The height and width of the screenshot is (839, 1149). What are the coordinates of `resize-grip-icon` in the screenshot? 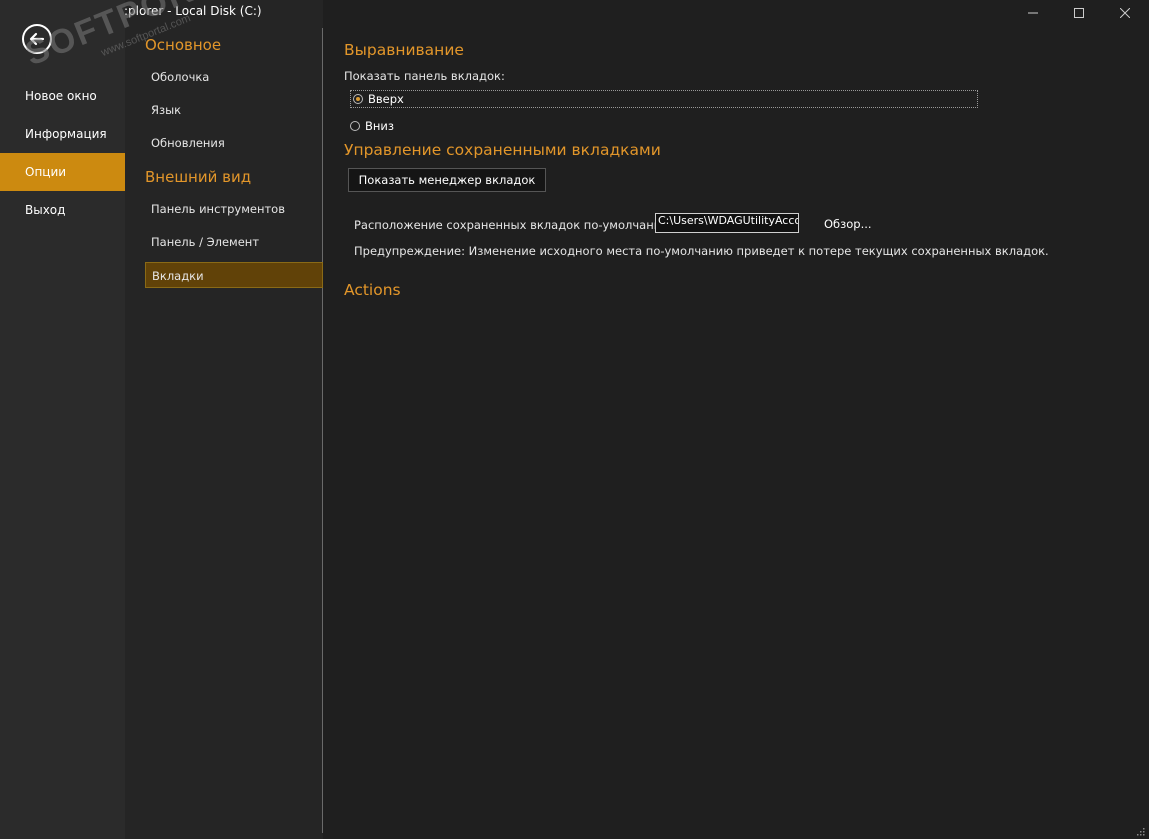 It's located at (1140, 831).